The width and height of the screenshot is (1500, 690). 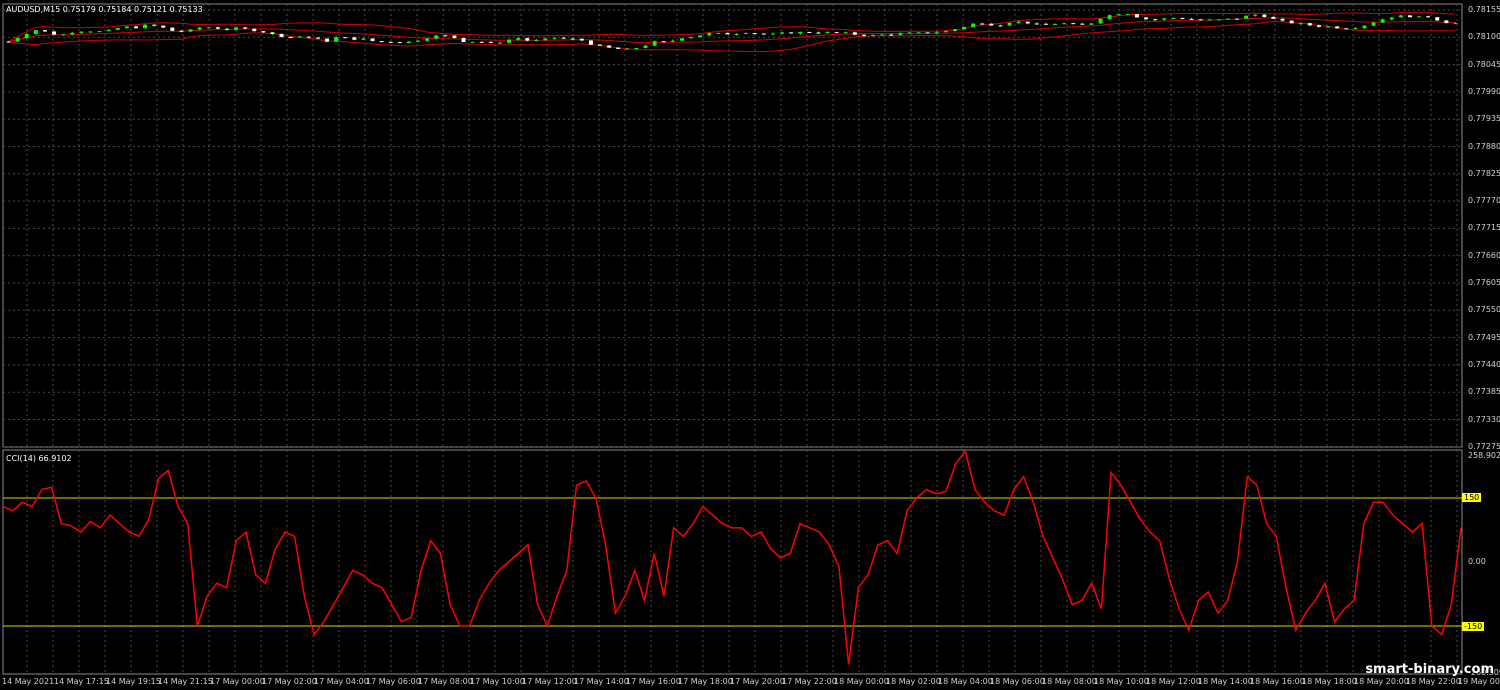 What do you see at coordinates (809, 681) in the screenshot?
I see `time-scale-label: 17 May 22:00` at bounding box center [809, 681].